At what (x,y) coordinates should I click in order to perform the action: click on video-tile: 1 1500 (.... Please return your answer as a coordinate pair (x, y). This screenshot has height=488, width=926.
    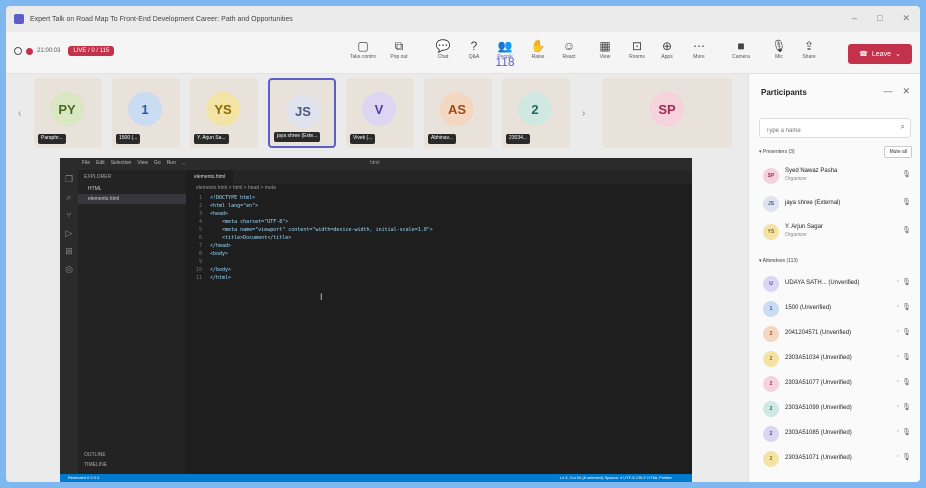
    Looking at the image, I should click on (146, 113).